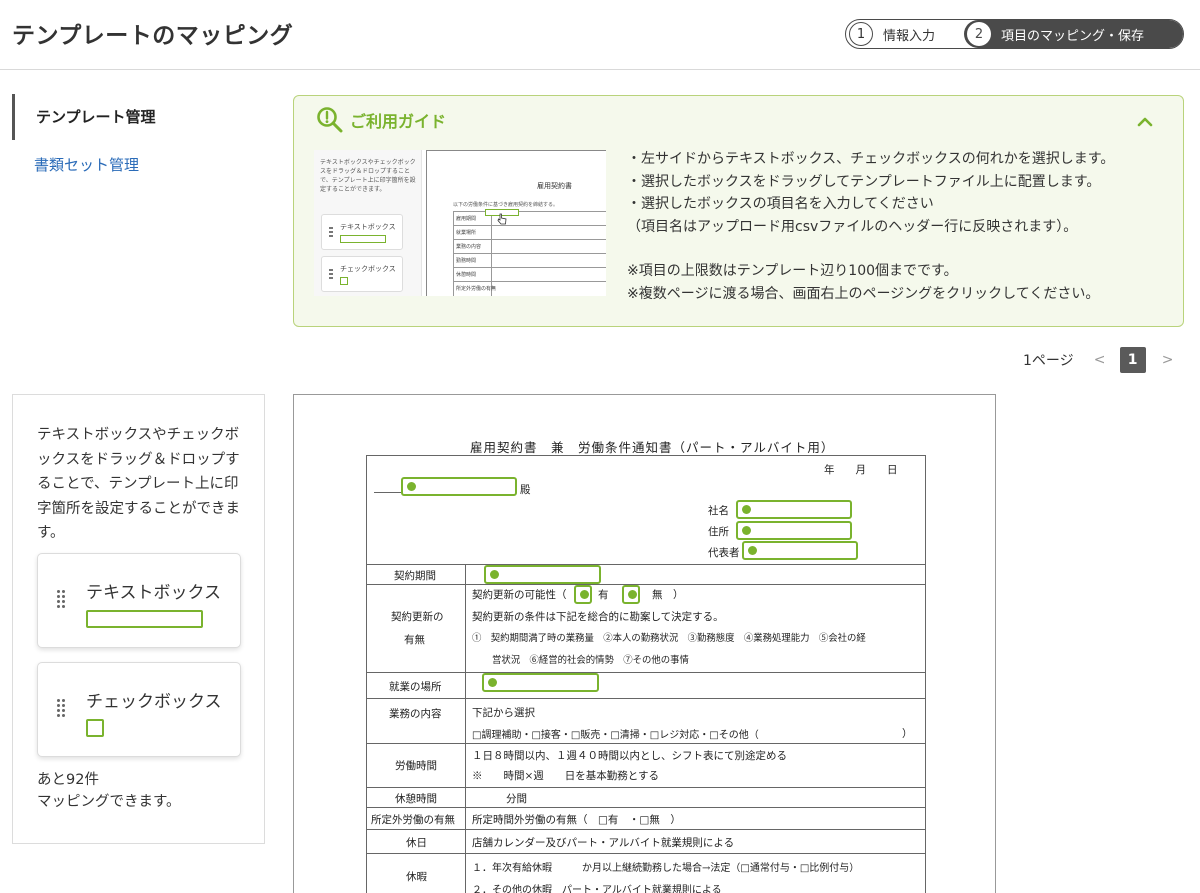  I want to click on mapped-checkbox-renewal-yes, so click(583, 594).